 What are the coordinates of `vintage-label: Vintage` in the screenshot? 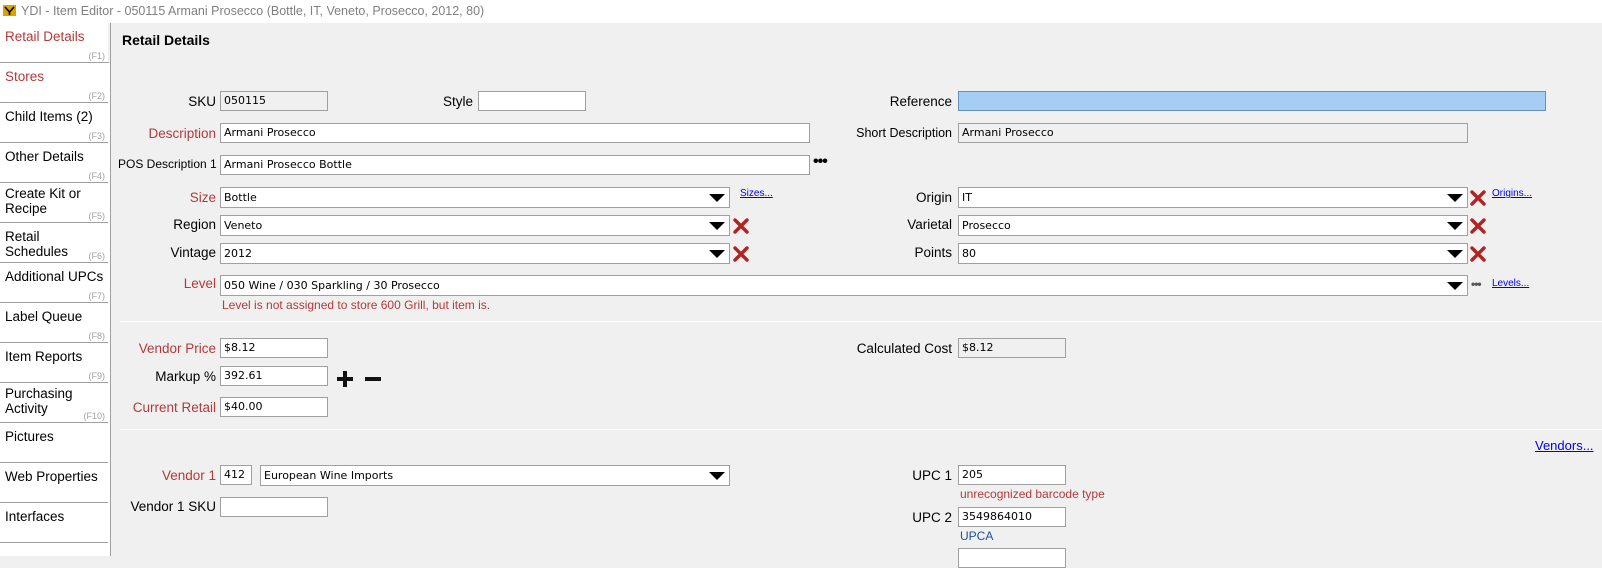 It's located at (193, 252).